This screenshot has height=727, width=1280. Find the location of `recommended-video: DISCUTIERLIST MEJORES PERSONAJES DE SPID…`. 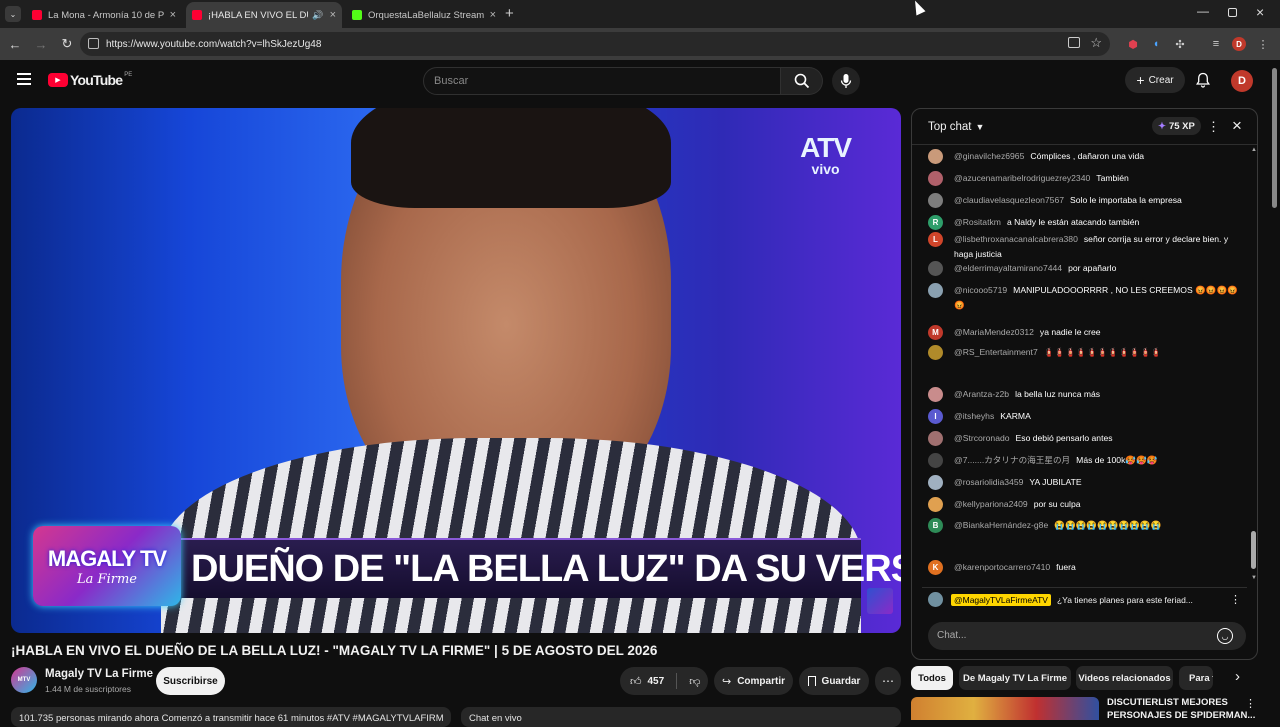

recommended-video: DISCUTIERLIST MEJORES PERSONAJES DE SPID… is located at coordinates (1086, 709).